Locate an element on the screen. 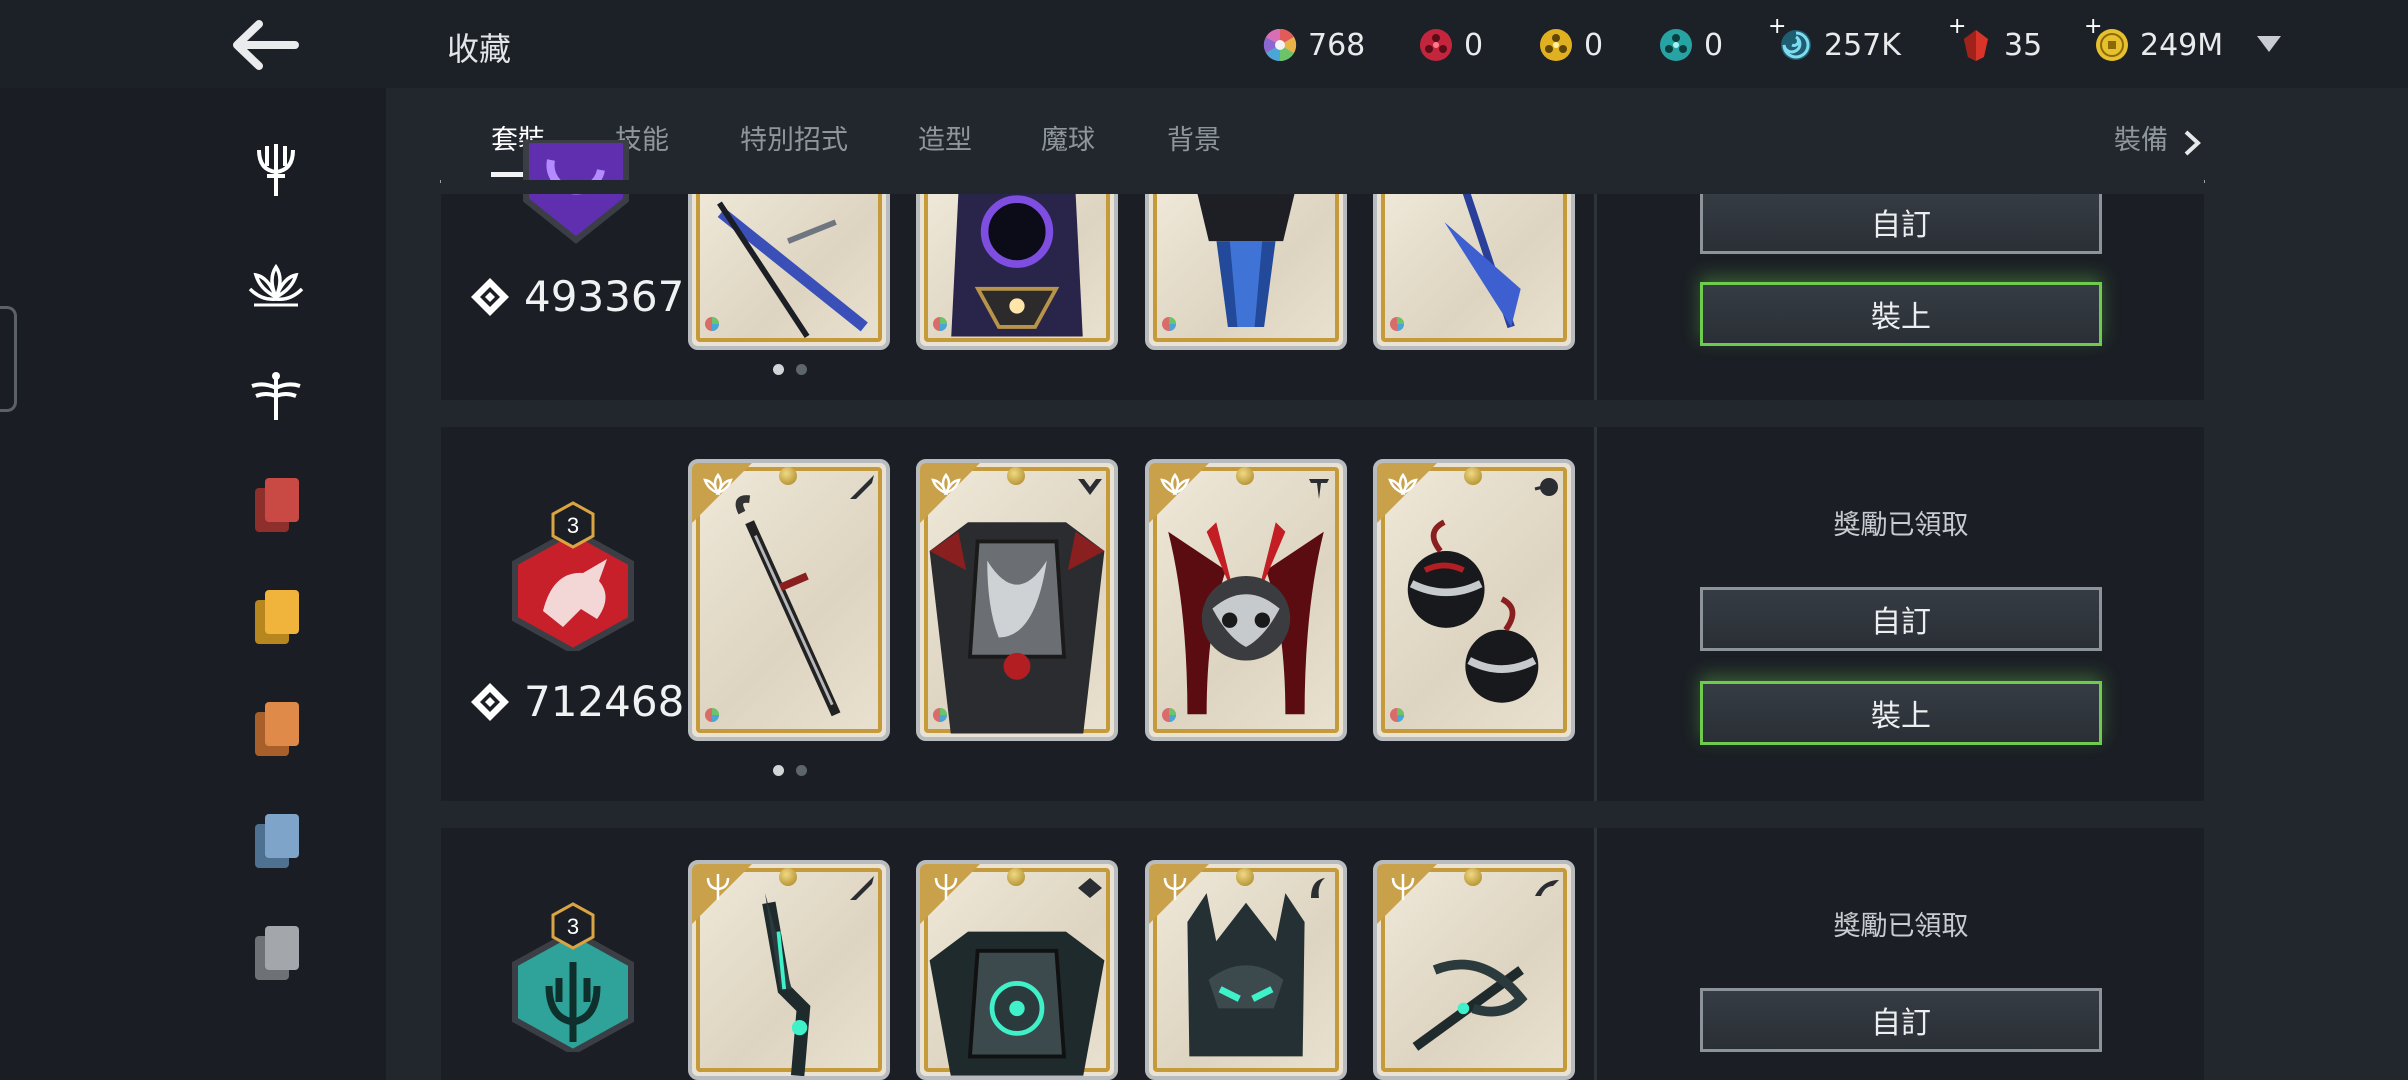 The height and width of the screenshot is (1080, 2408). sidebar-item-gray-cards is located at coordinates (276, 954).